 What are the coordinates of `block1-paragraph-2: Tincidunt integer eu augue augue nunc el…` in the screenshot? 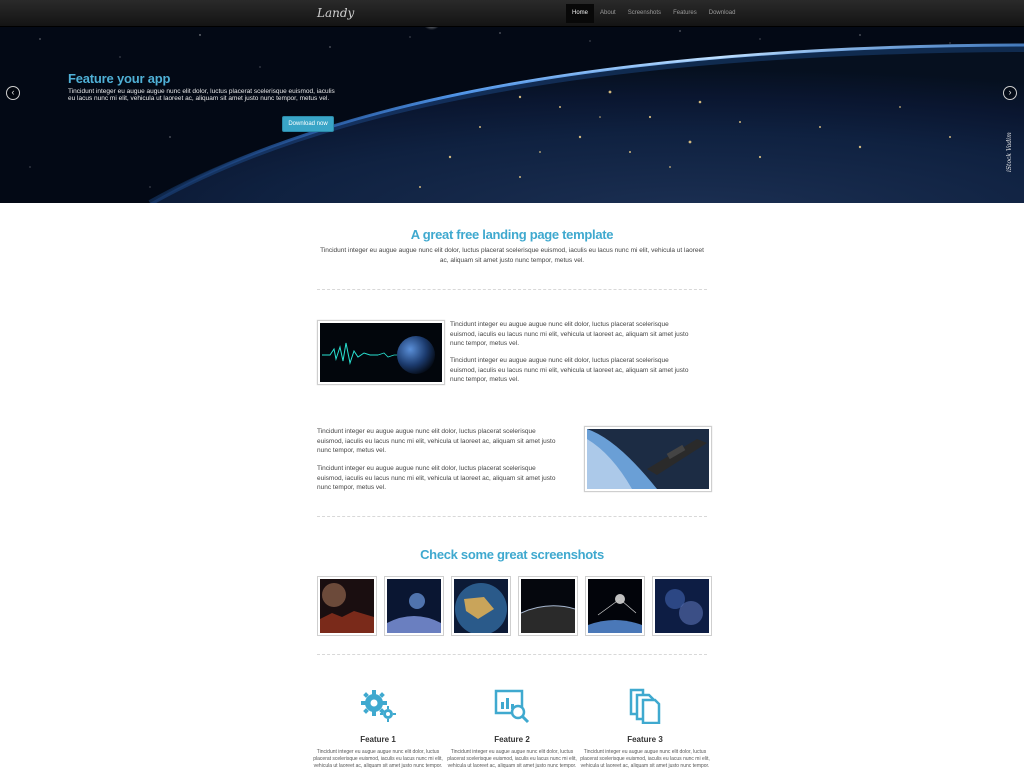 It's located at (569, 370).